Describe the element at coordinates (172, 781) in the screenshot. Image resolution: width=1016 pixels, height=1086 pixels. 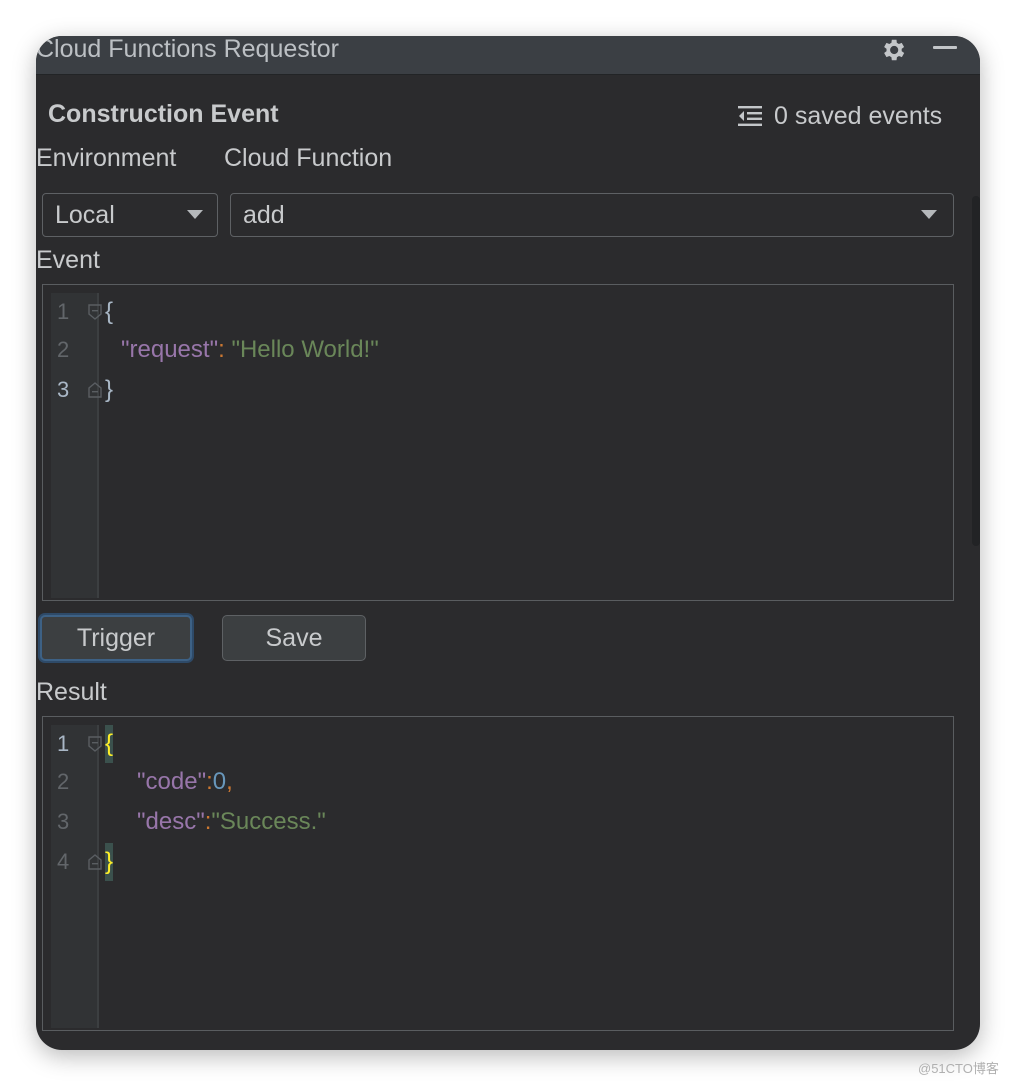
I see `json-key: "code"` at that location.